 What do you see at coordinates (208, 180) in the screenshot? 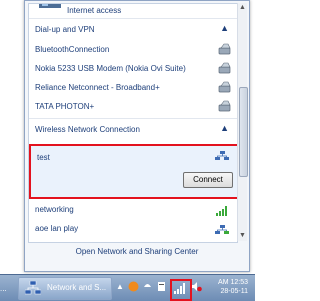
I see `connect-button: Connect` at bounding box center [208, 180].